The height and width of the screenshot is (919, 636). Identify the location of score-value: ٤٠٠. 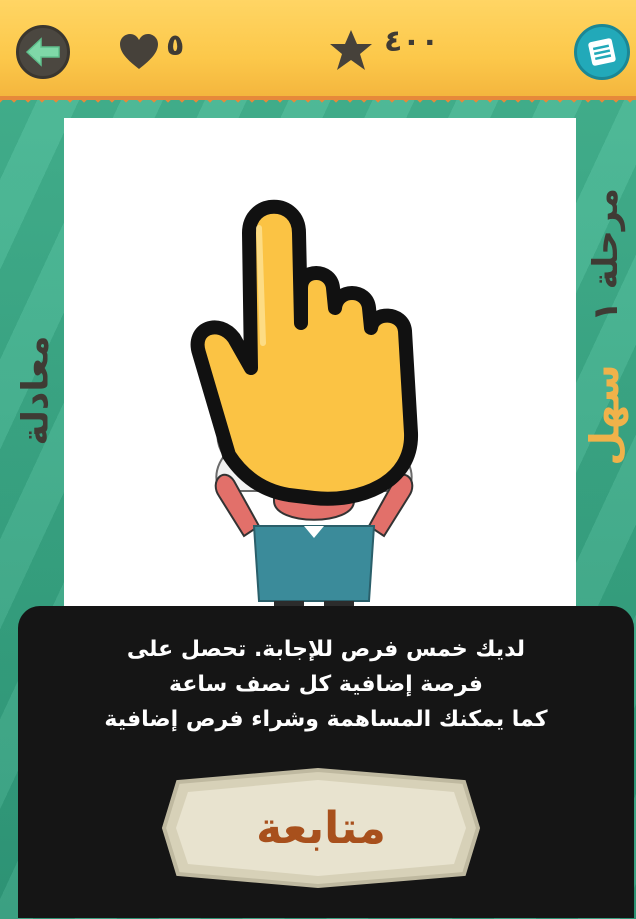
(411, 41).